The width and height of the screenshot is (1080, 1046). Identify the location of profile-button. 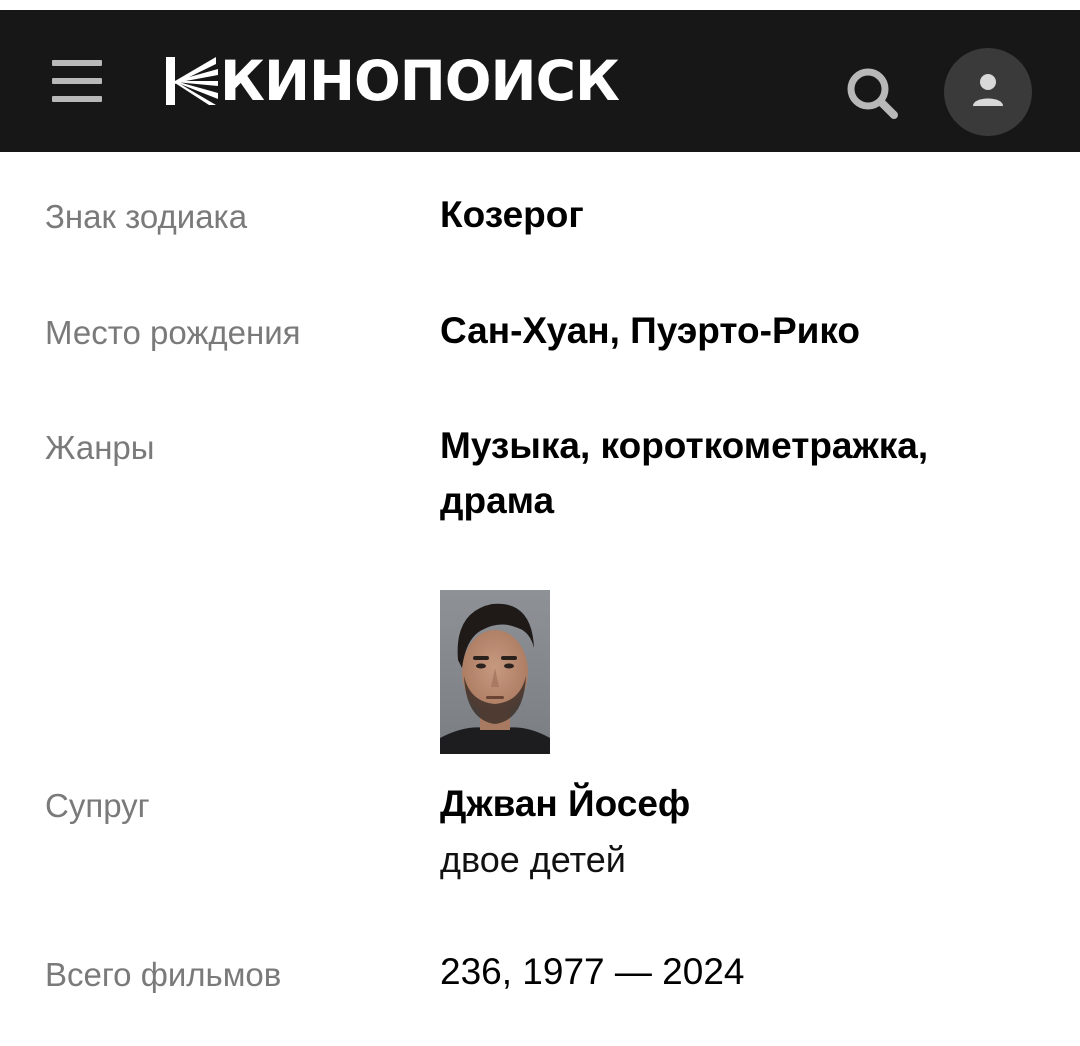
(988, 92).